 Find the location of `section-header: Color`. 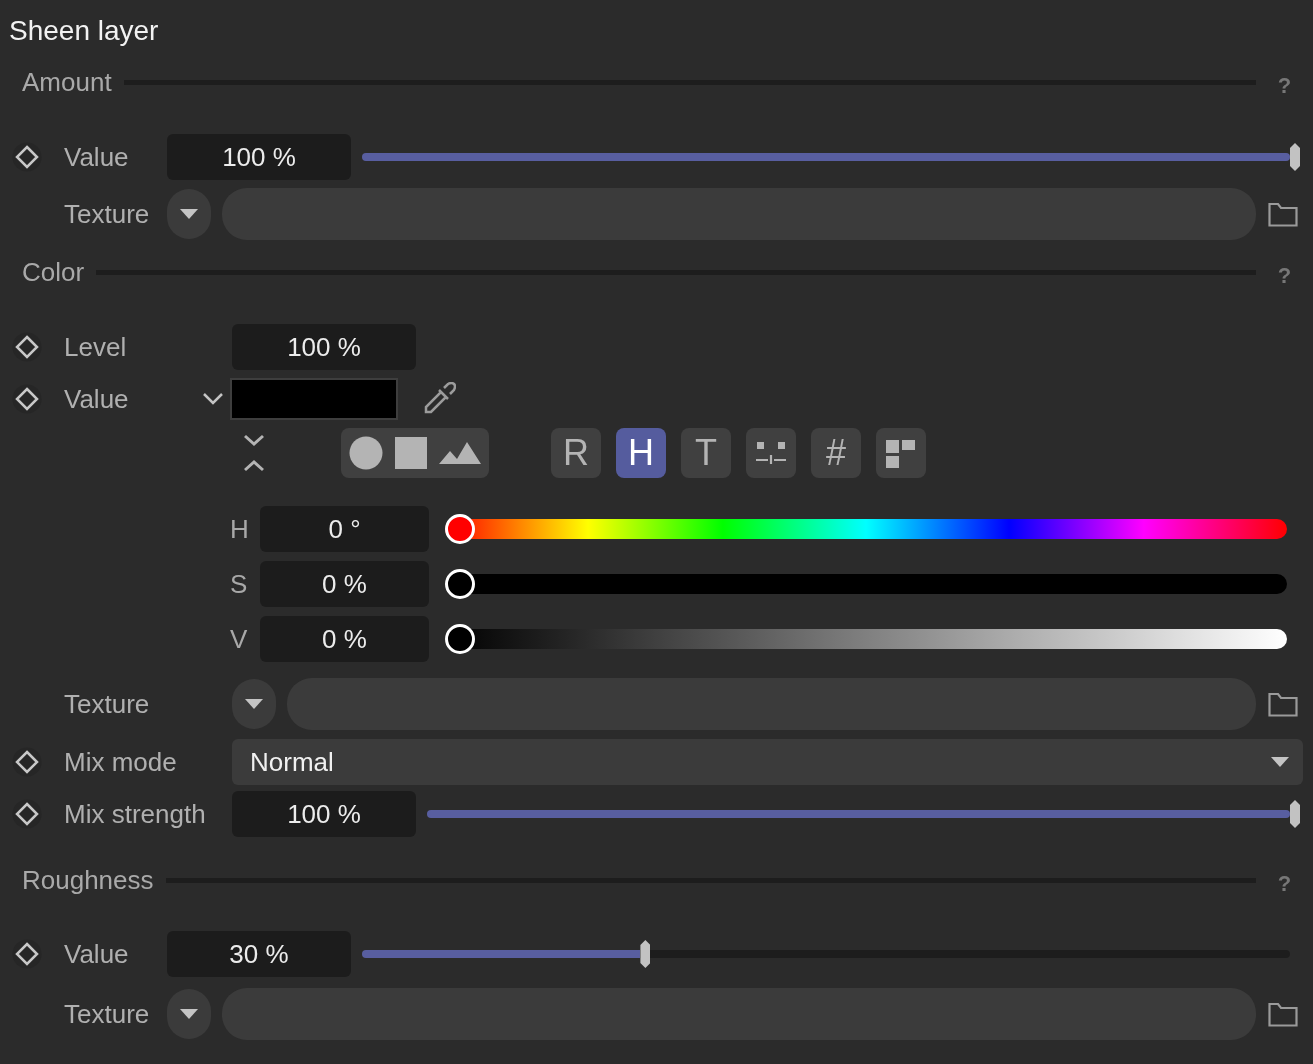

section-header: Color is located at coordinates (53, 272).